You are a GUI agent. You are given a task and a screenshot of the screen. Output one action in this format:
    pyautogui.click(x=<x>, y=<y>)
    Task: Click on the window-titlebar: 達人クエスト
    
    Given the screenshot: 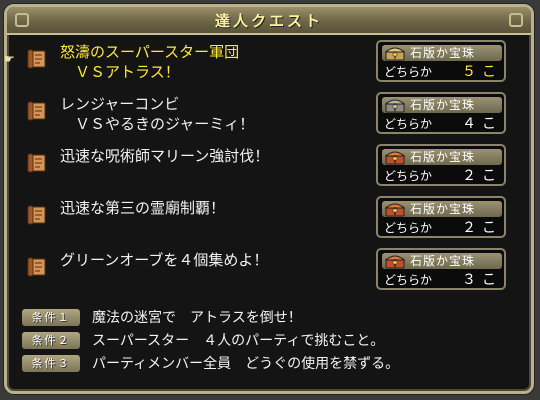 What is the action you would take?
    pyautogui.click(x=269, y=21)
    